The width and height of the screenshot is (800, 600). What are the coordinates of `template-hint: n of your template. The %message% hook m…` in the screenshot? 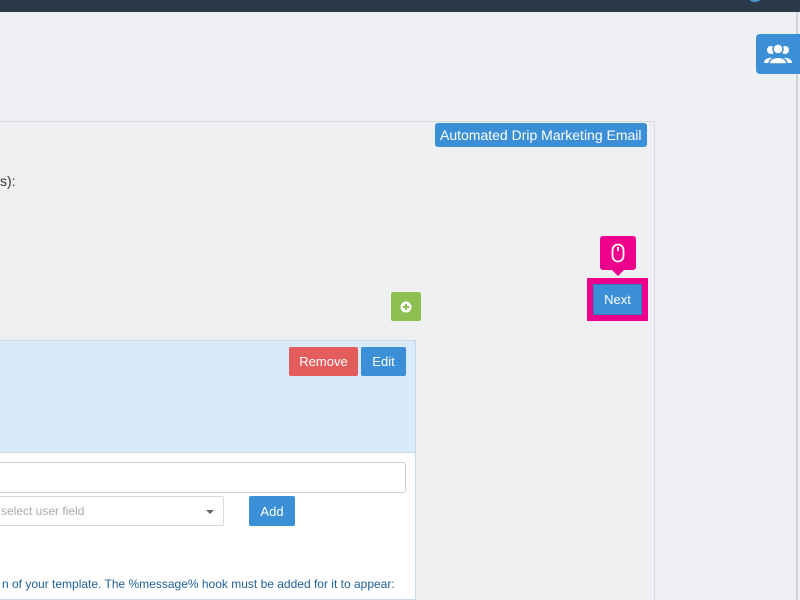 It's located at (198, 584).